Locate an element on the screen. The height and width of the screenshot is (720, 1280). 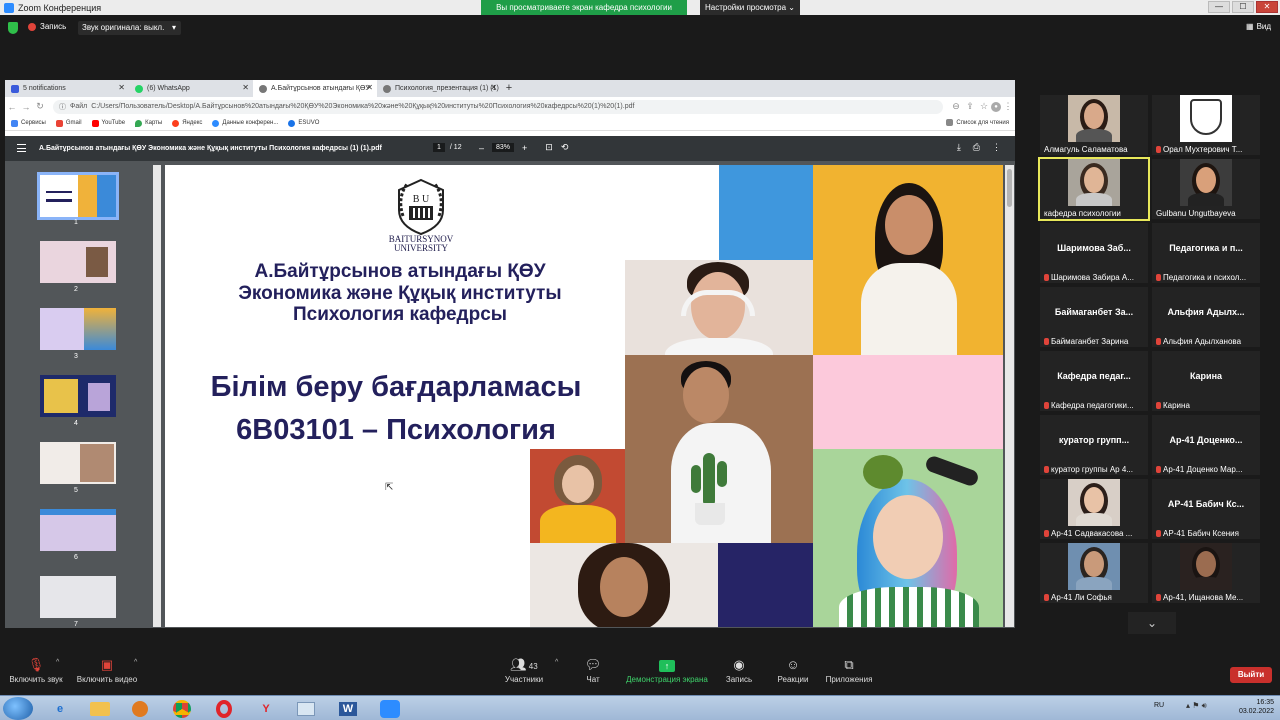
internet-explorer-icon: e is located at coordinates (60, 708).